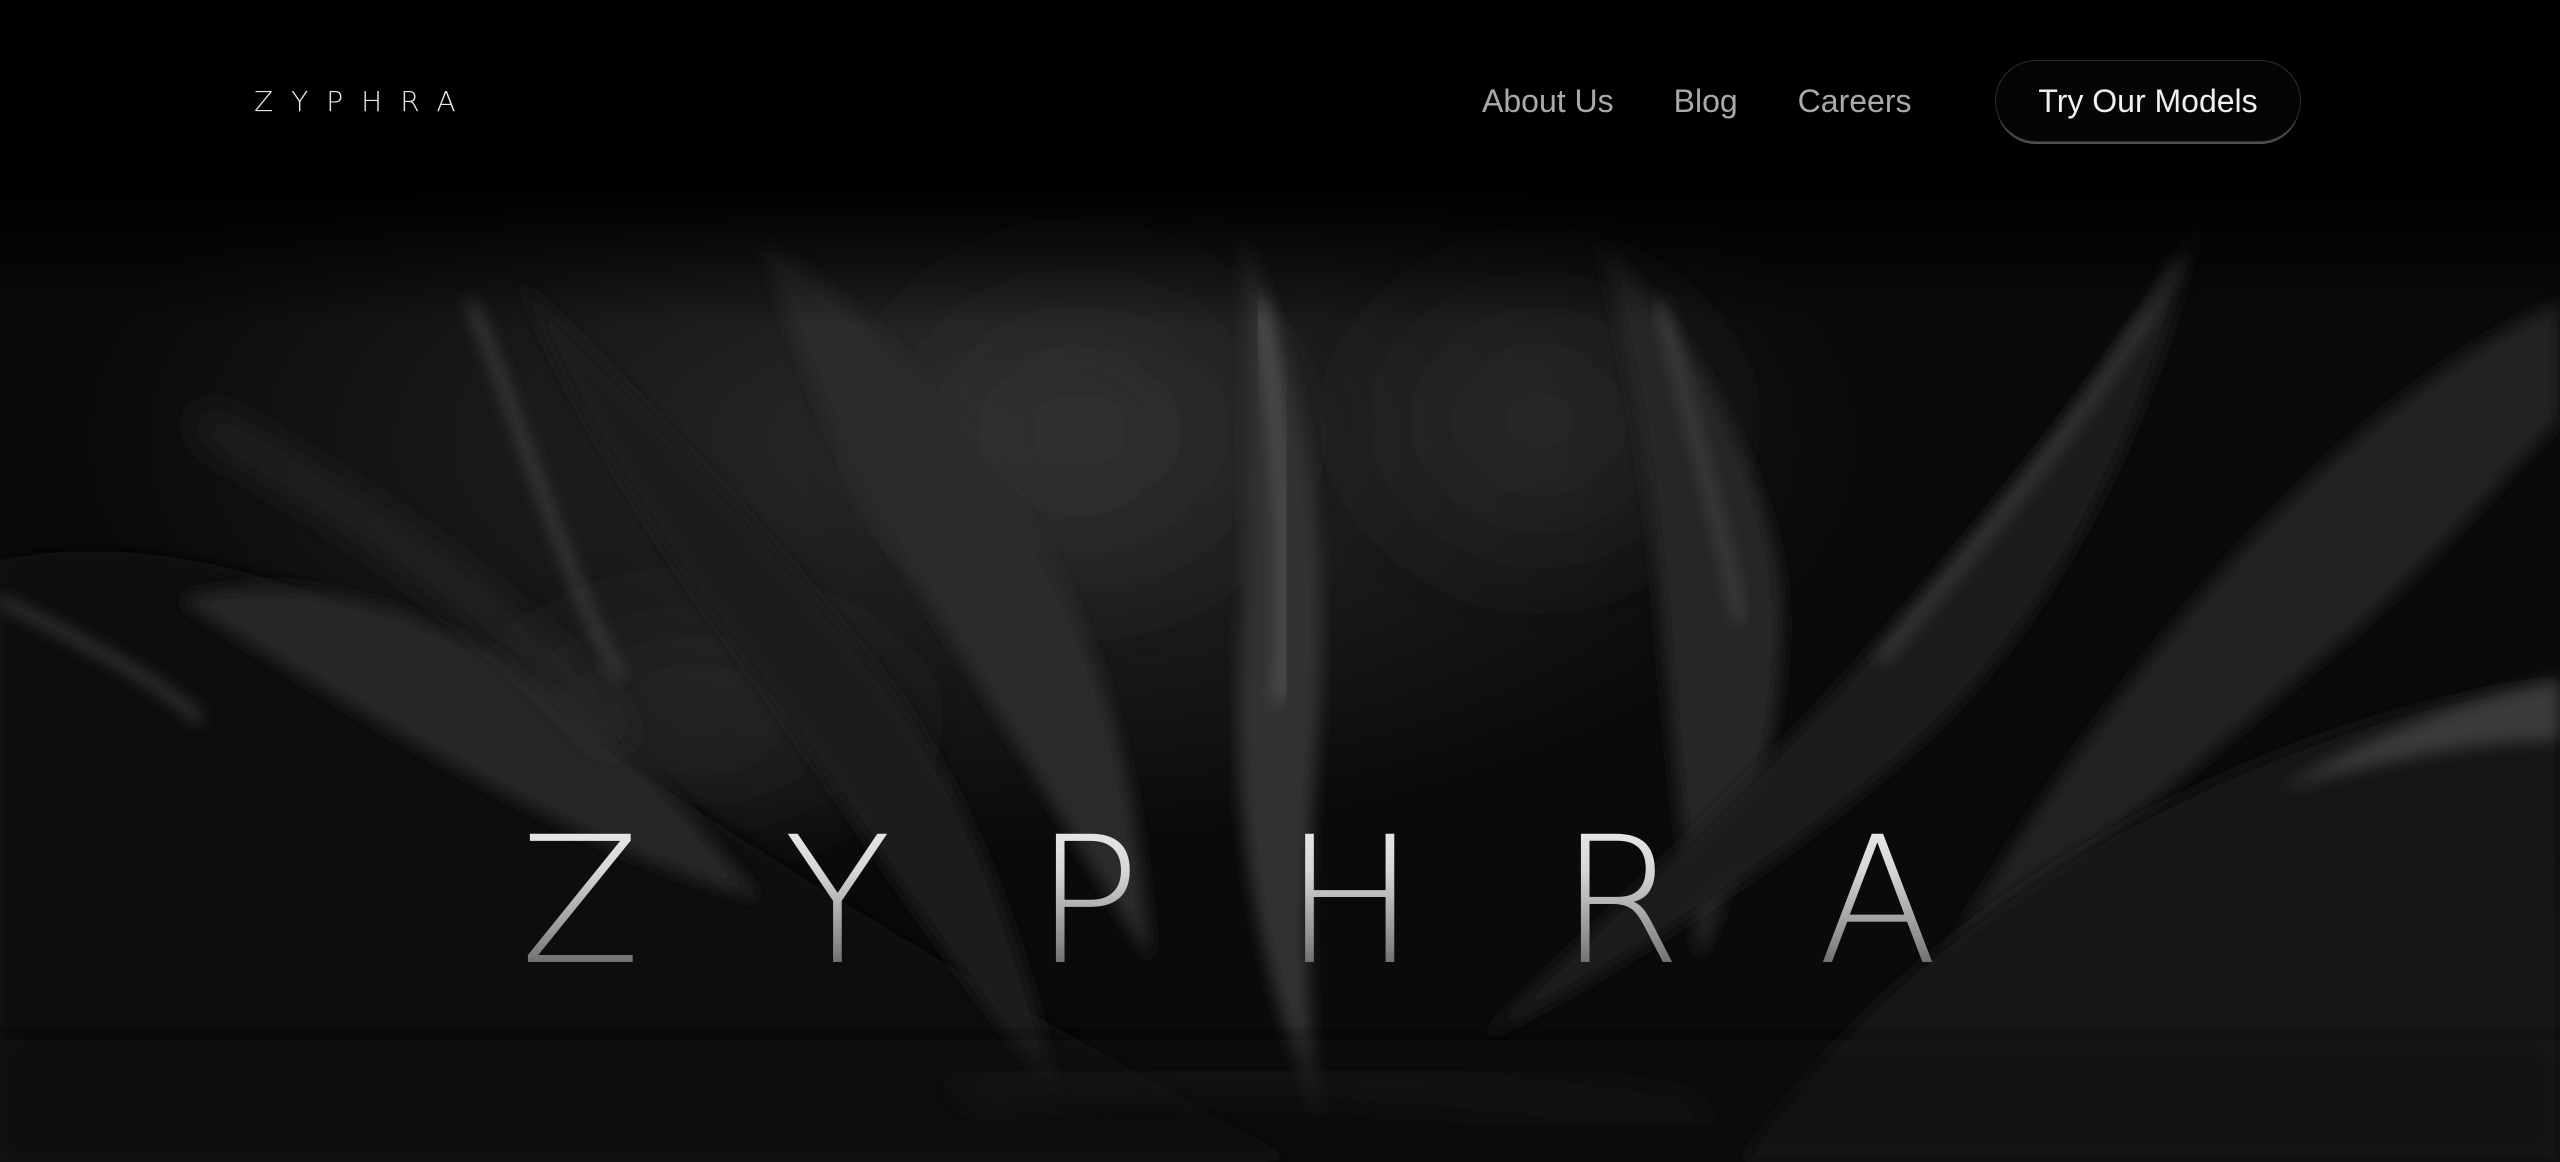 Image resolution: width=2560 pixels, height=1162 pixels. I want to click on try-our-models-label: Try Our Models, so click(2148, 100).